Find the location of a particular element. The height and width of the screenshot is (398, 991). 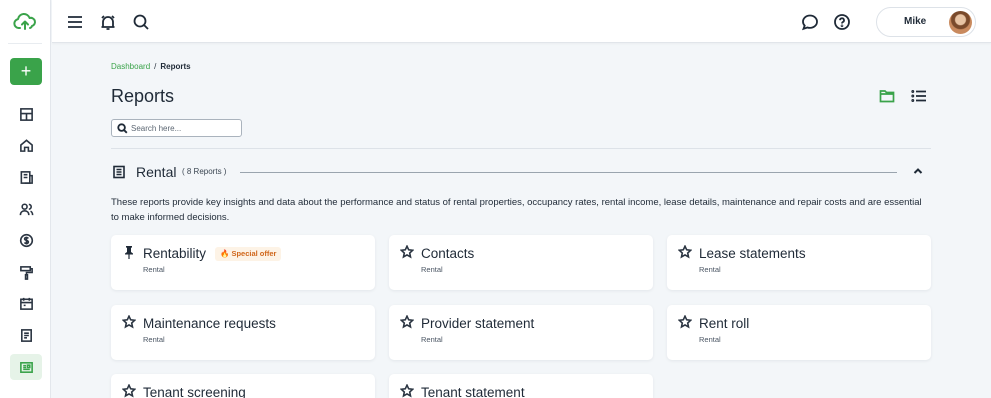

search-button is located at coordinates (141, 22).